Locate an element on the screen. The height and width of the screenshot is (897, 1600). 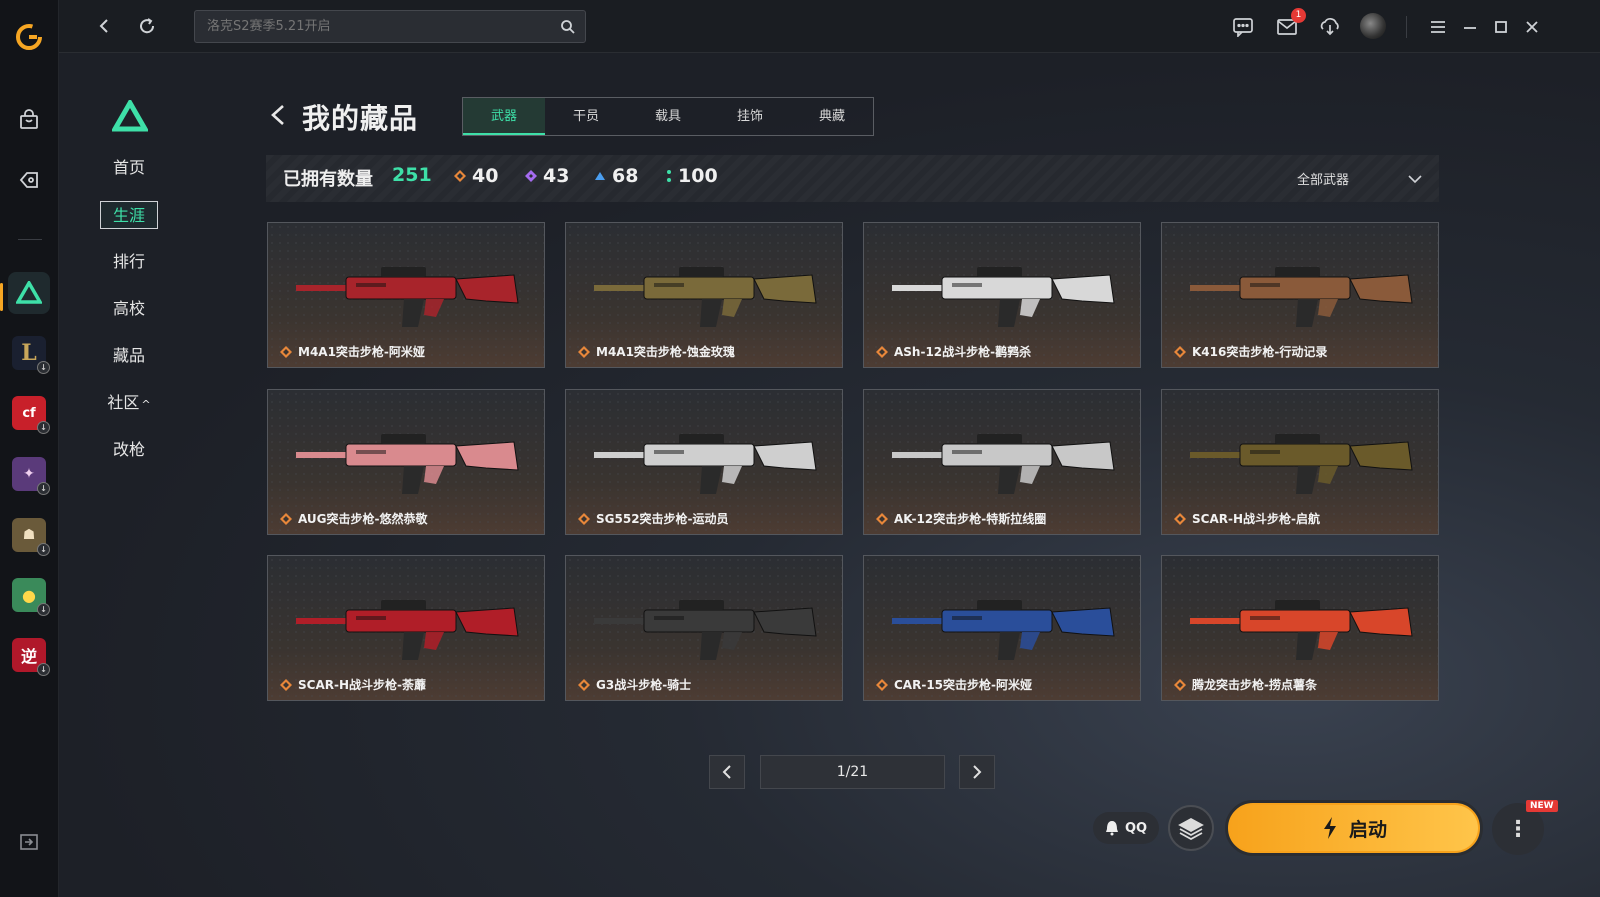
weapon-name: SCAR-H战斗步枪-荼蘼 is located at coordinates (362, 685).